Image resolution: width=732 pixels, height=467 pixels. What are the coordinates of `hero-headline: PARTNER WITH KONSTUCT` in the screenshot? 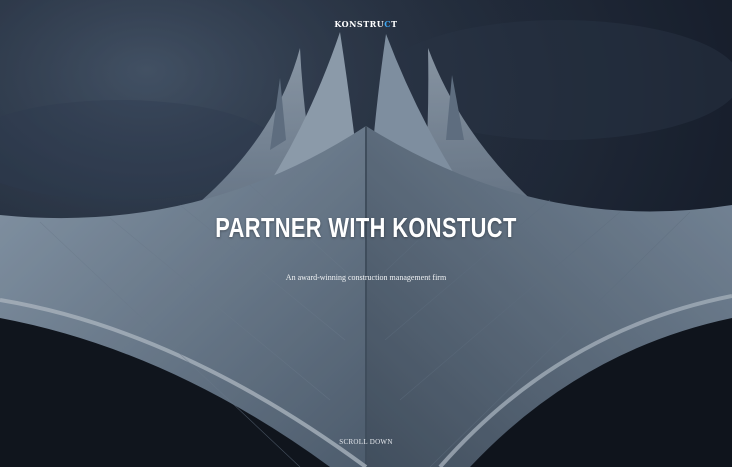 It's located at (366, 227).